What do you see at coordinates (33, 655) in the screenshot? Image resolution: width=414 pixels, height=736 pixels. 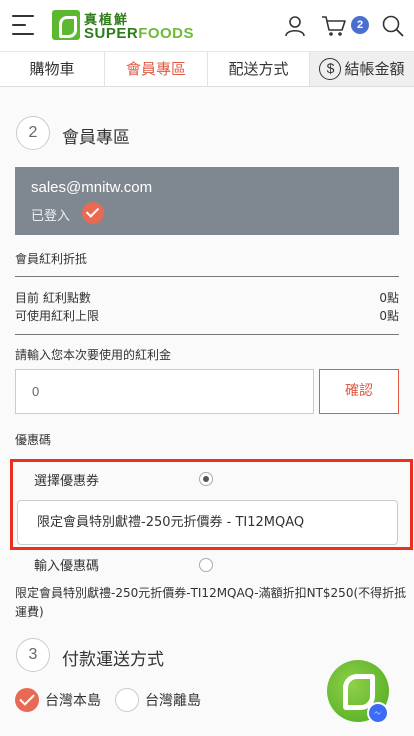 I see `step-number-badge: 3` at bounding box center [33, 655].